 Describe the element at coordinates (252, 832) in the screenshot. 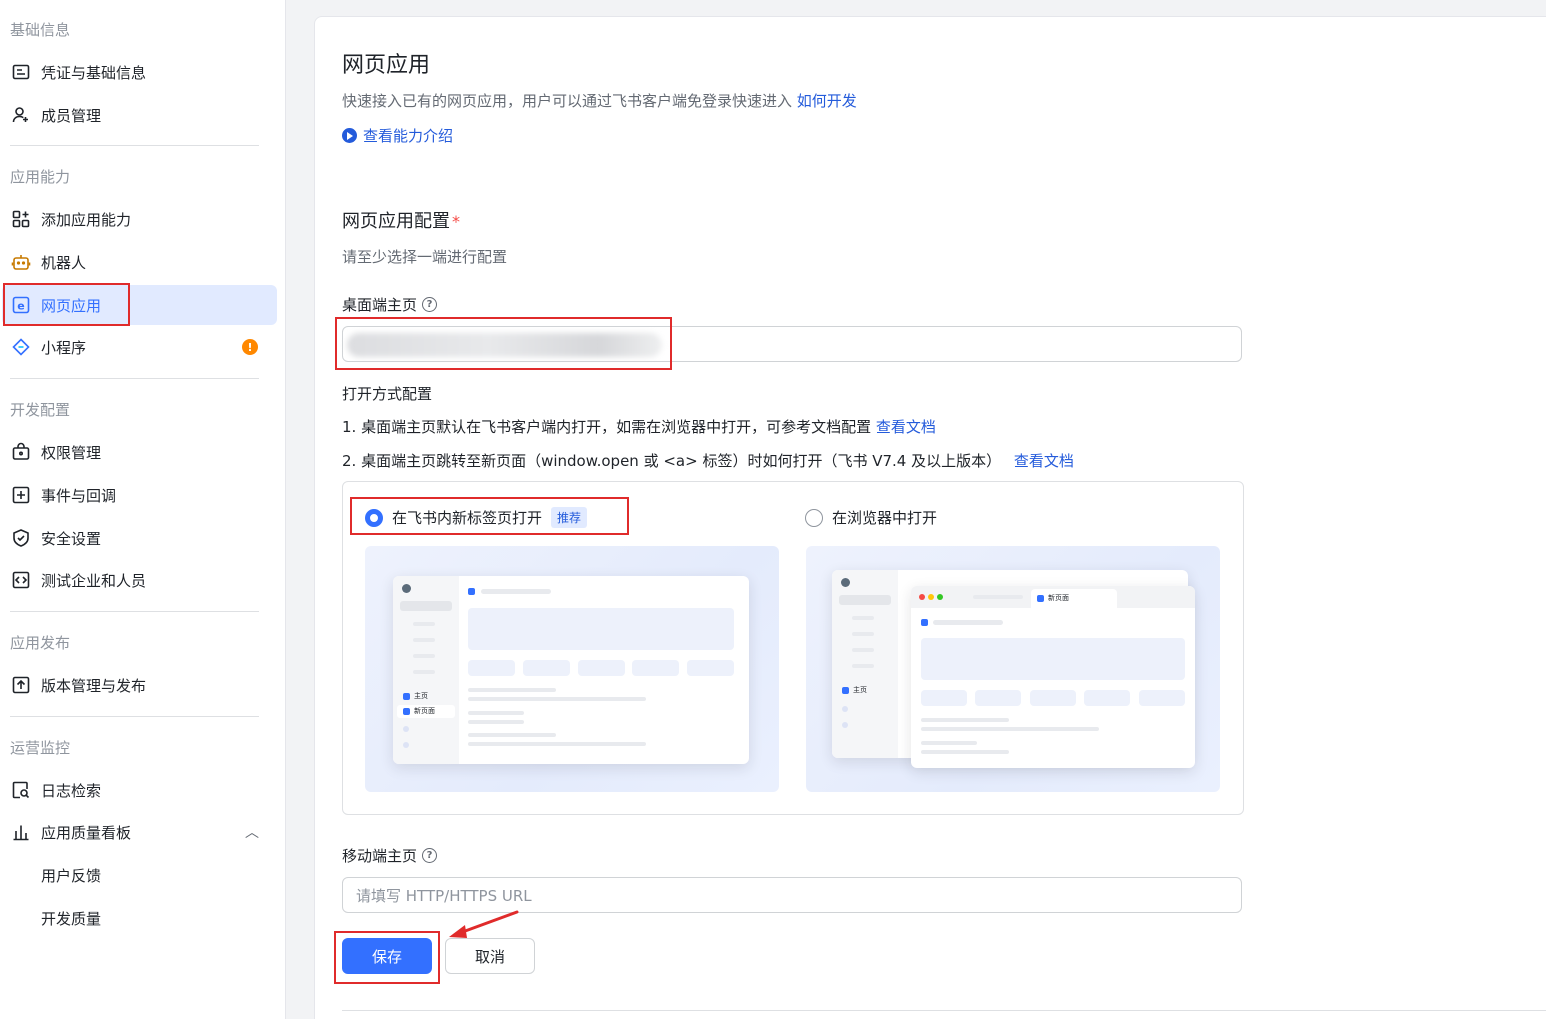

I see `chevron-up-icon: ︿` at that location.